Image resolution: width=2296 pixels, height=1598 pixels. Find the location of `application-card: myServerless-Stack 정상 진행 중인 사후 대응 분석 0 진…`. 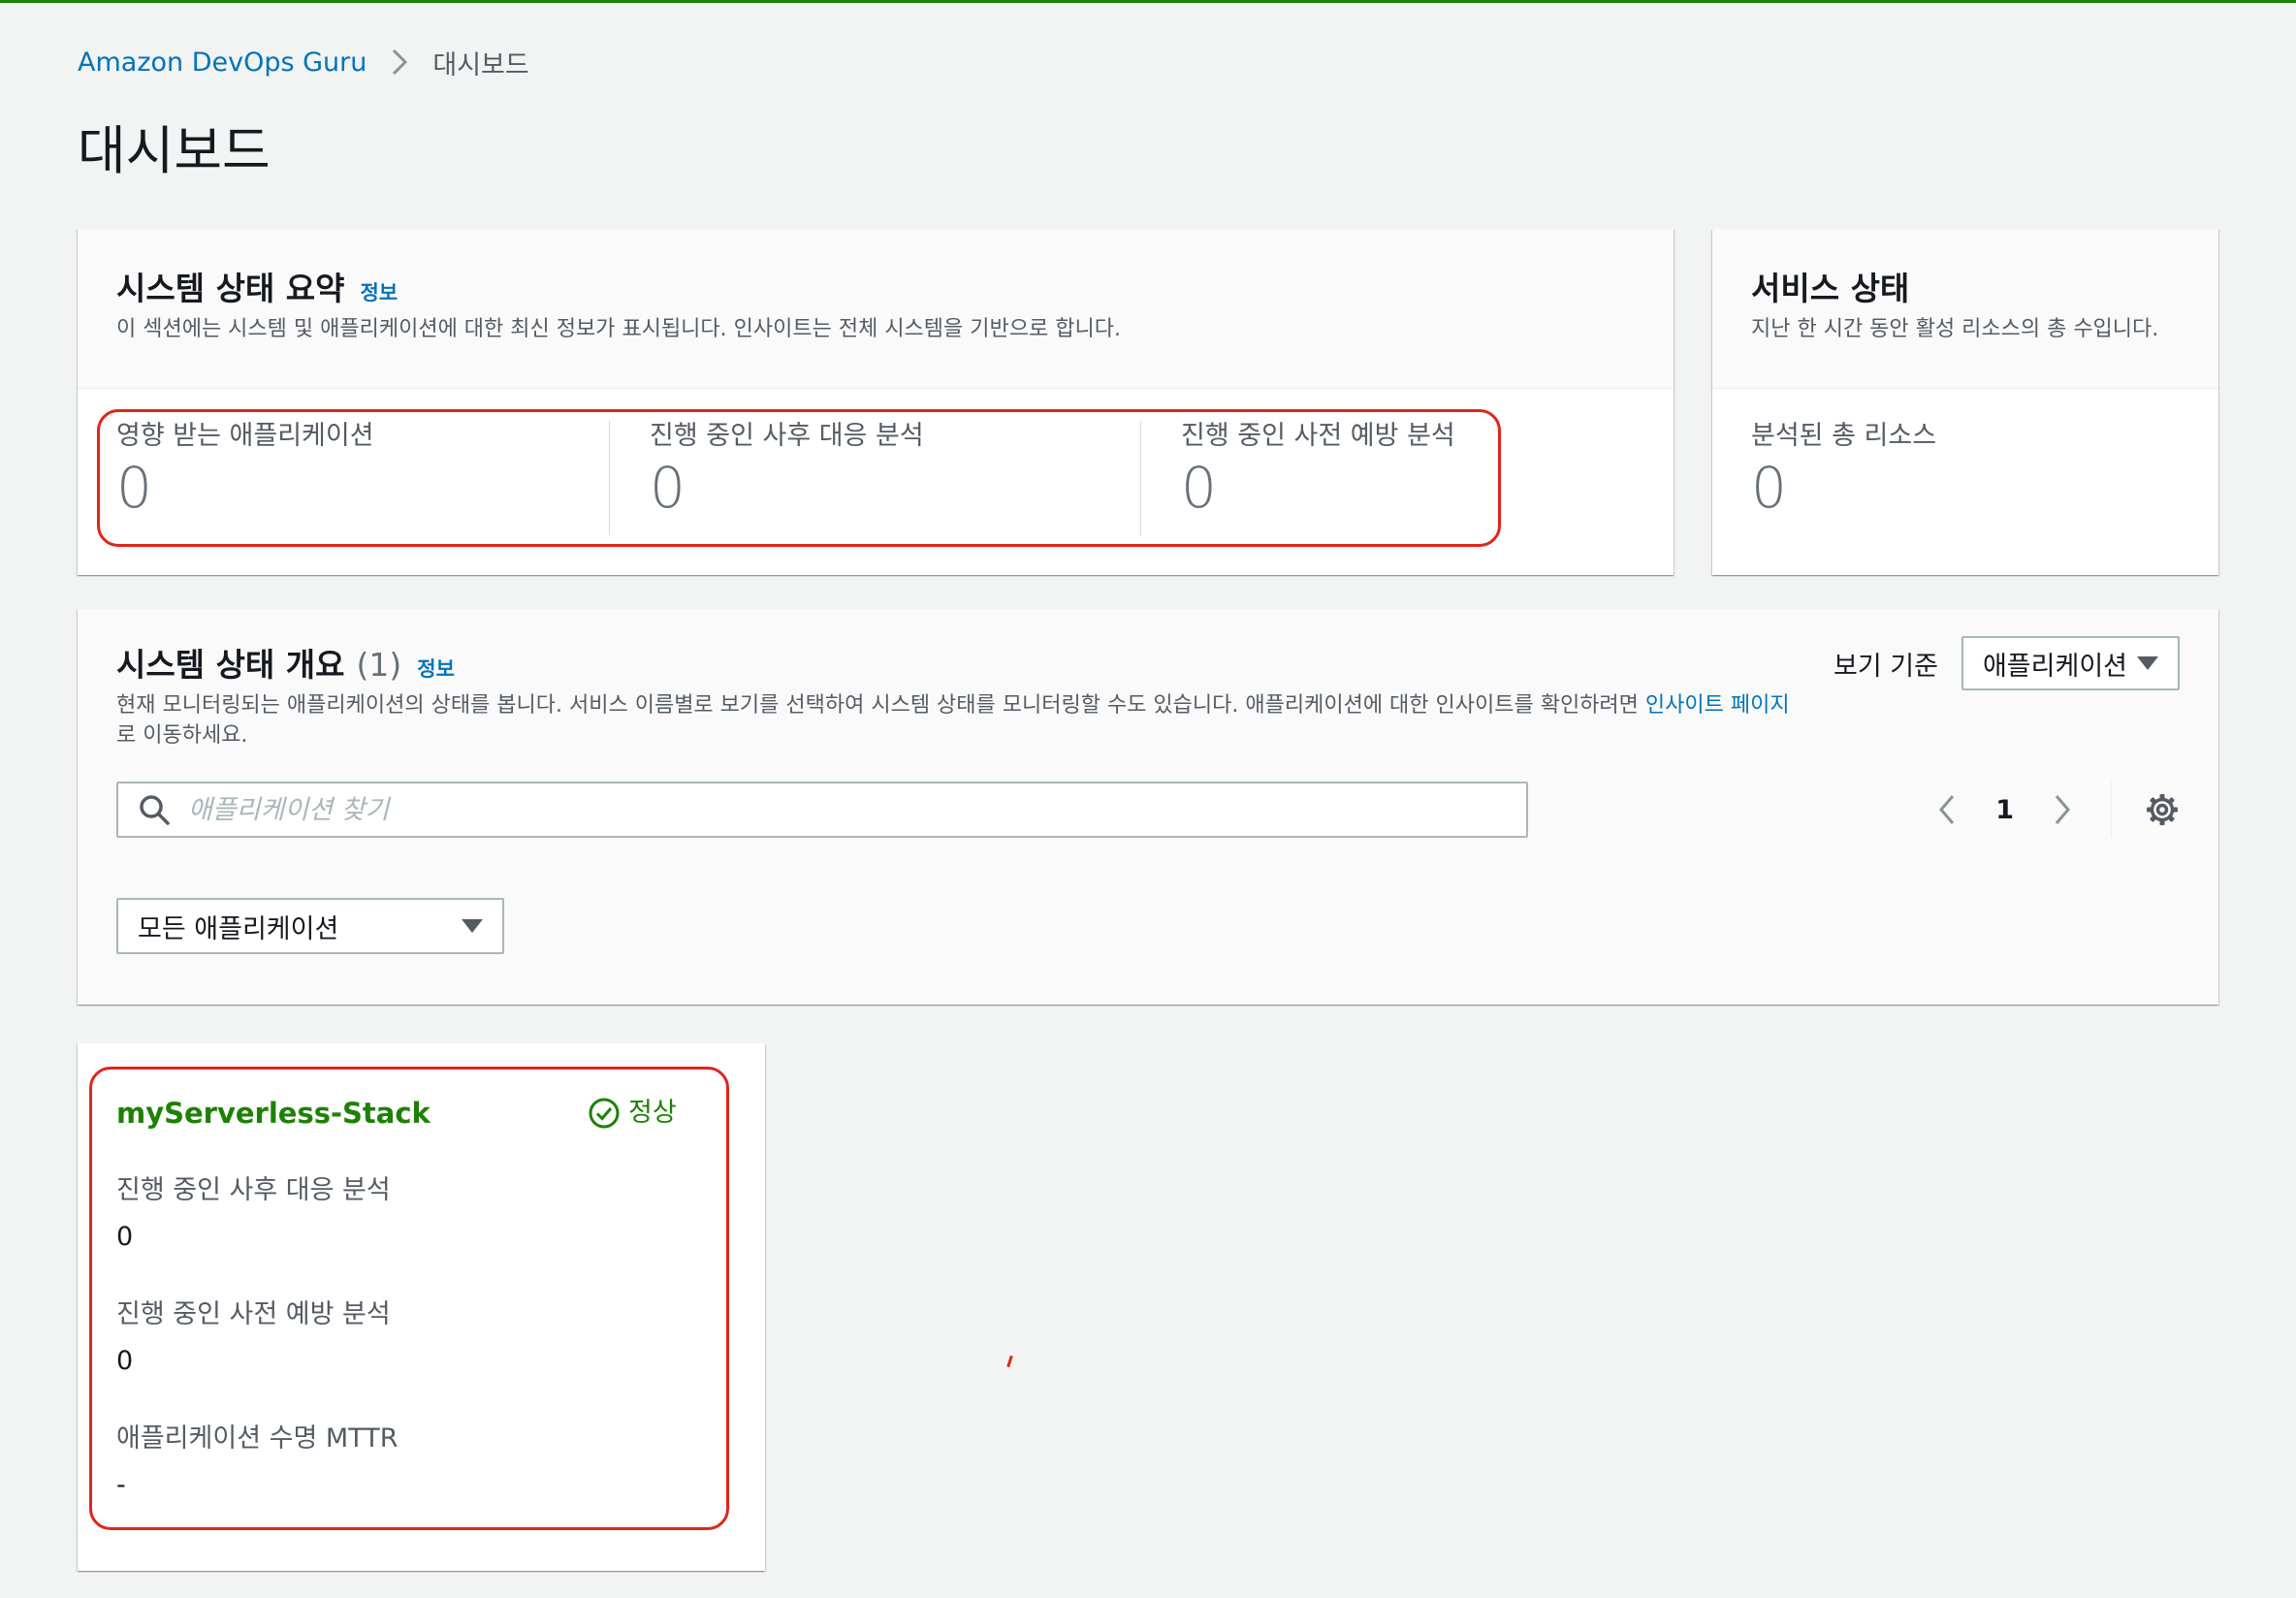

application-card: myServerless-Stack 정상 진행 중인 사후 대응 분석 0 진… is located at coordinates (421, 1307).